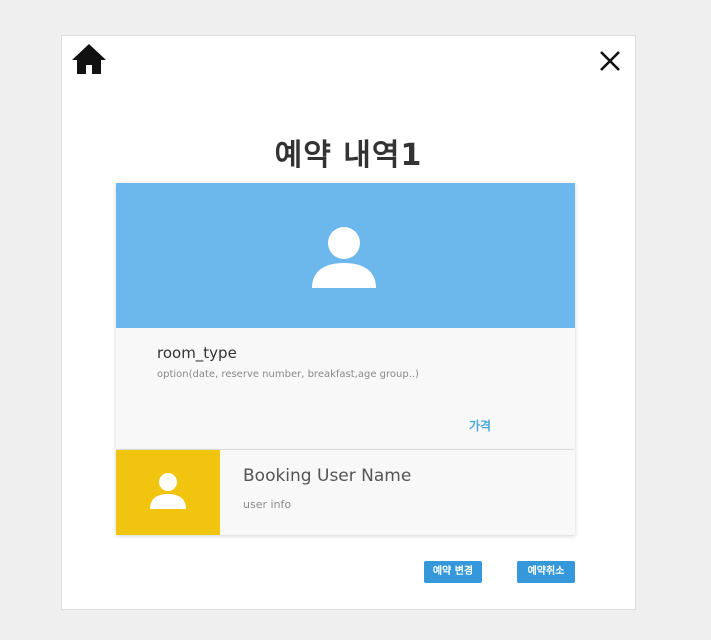 This screenshot has width=711, height=640. I want to click on close-button, so click(610, 61).